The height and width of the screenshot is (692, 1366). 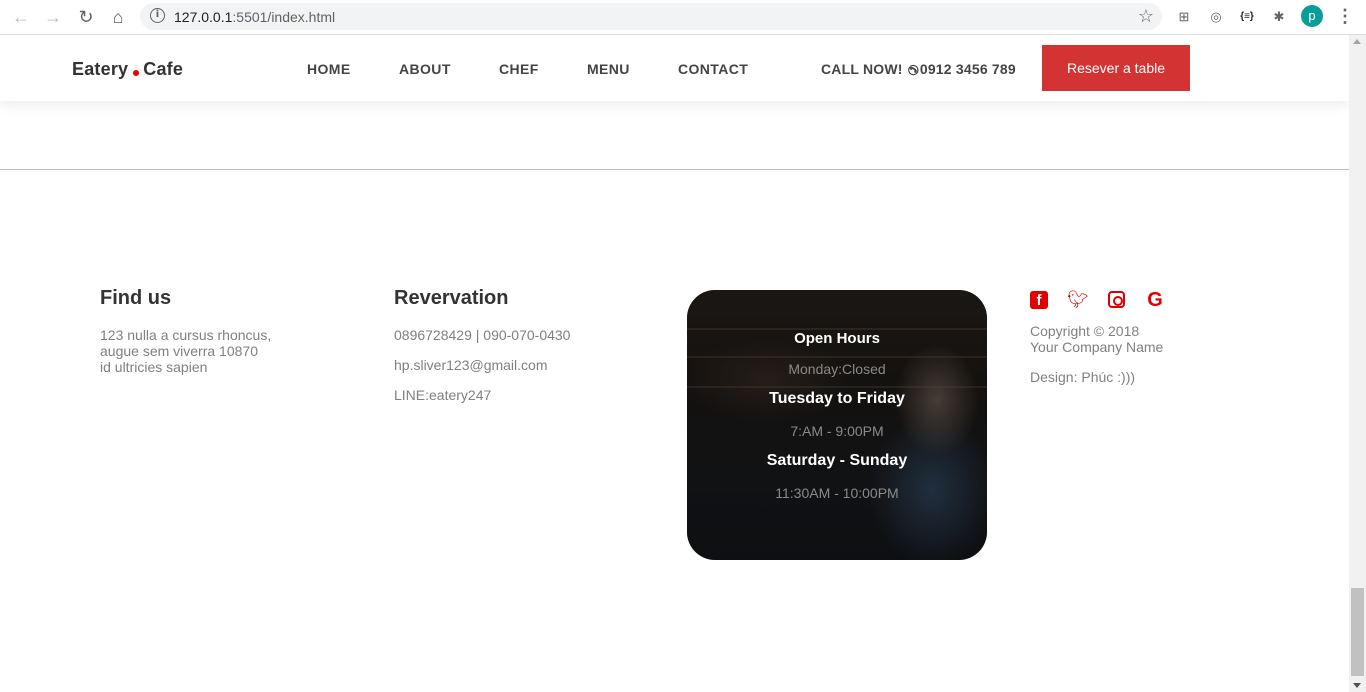 I want to click on nav-contact: CONTACT, so click(x=713, y=69).